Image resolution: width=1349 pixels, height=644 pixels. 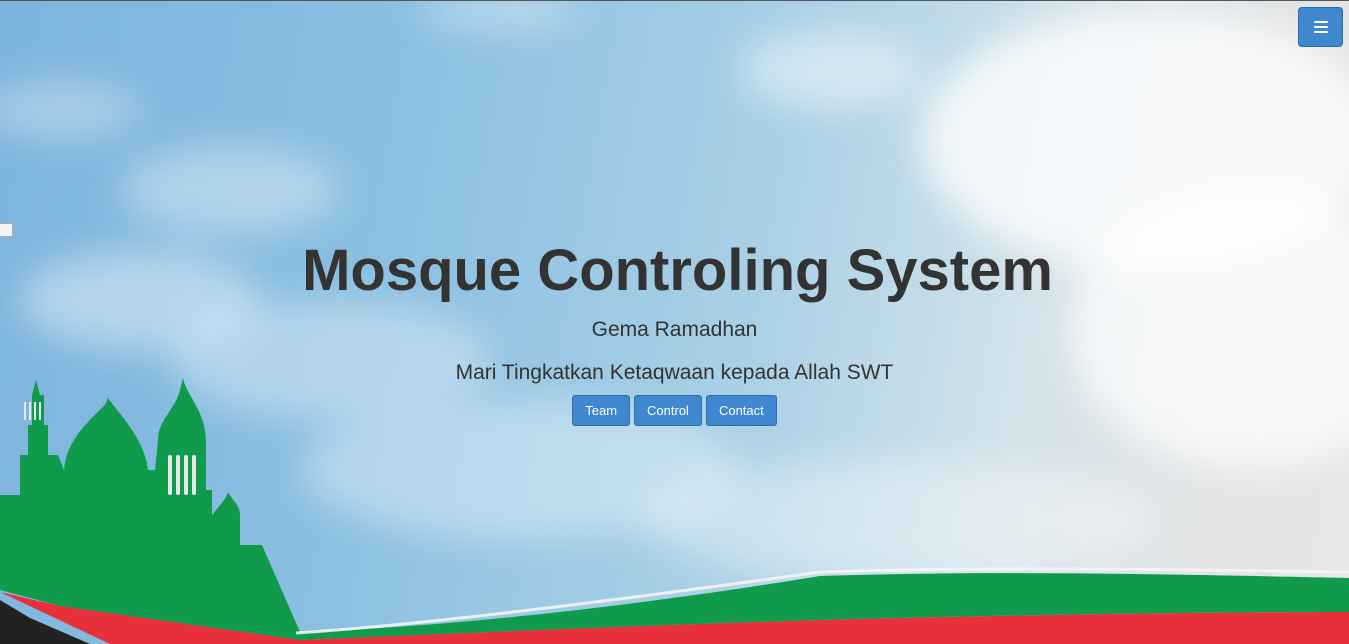 I want to click on page-subtitle: Gema Ramadhan, so click(x=674, y=329).